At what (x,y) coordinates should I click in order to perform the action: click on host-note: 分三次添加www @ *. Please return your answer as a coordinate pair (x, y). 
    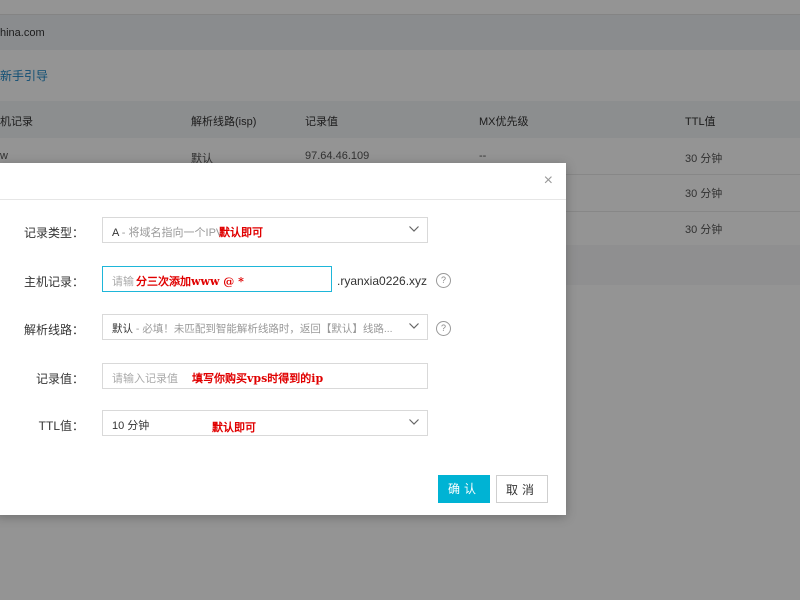
    Looking at the image, I should click on (190, 281).